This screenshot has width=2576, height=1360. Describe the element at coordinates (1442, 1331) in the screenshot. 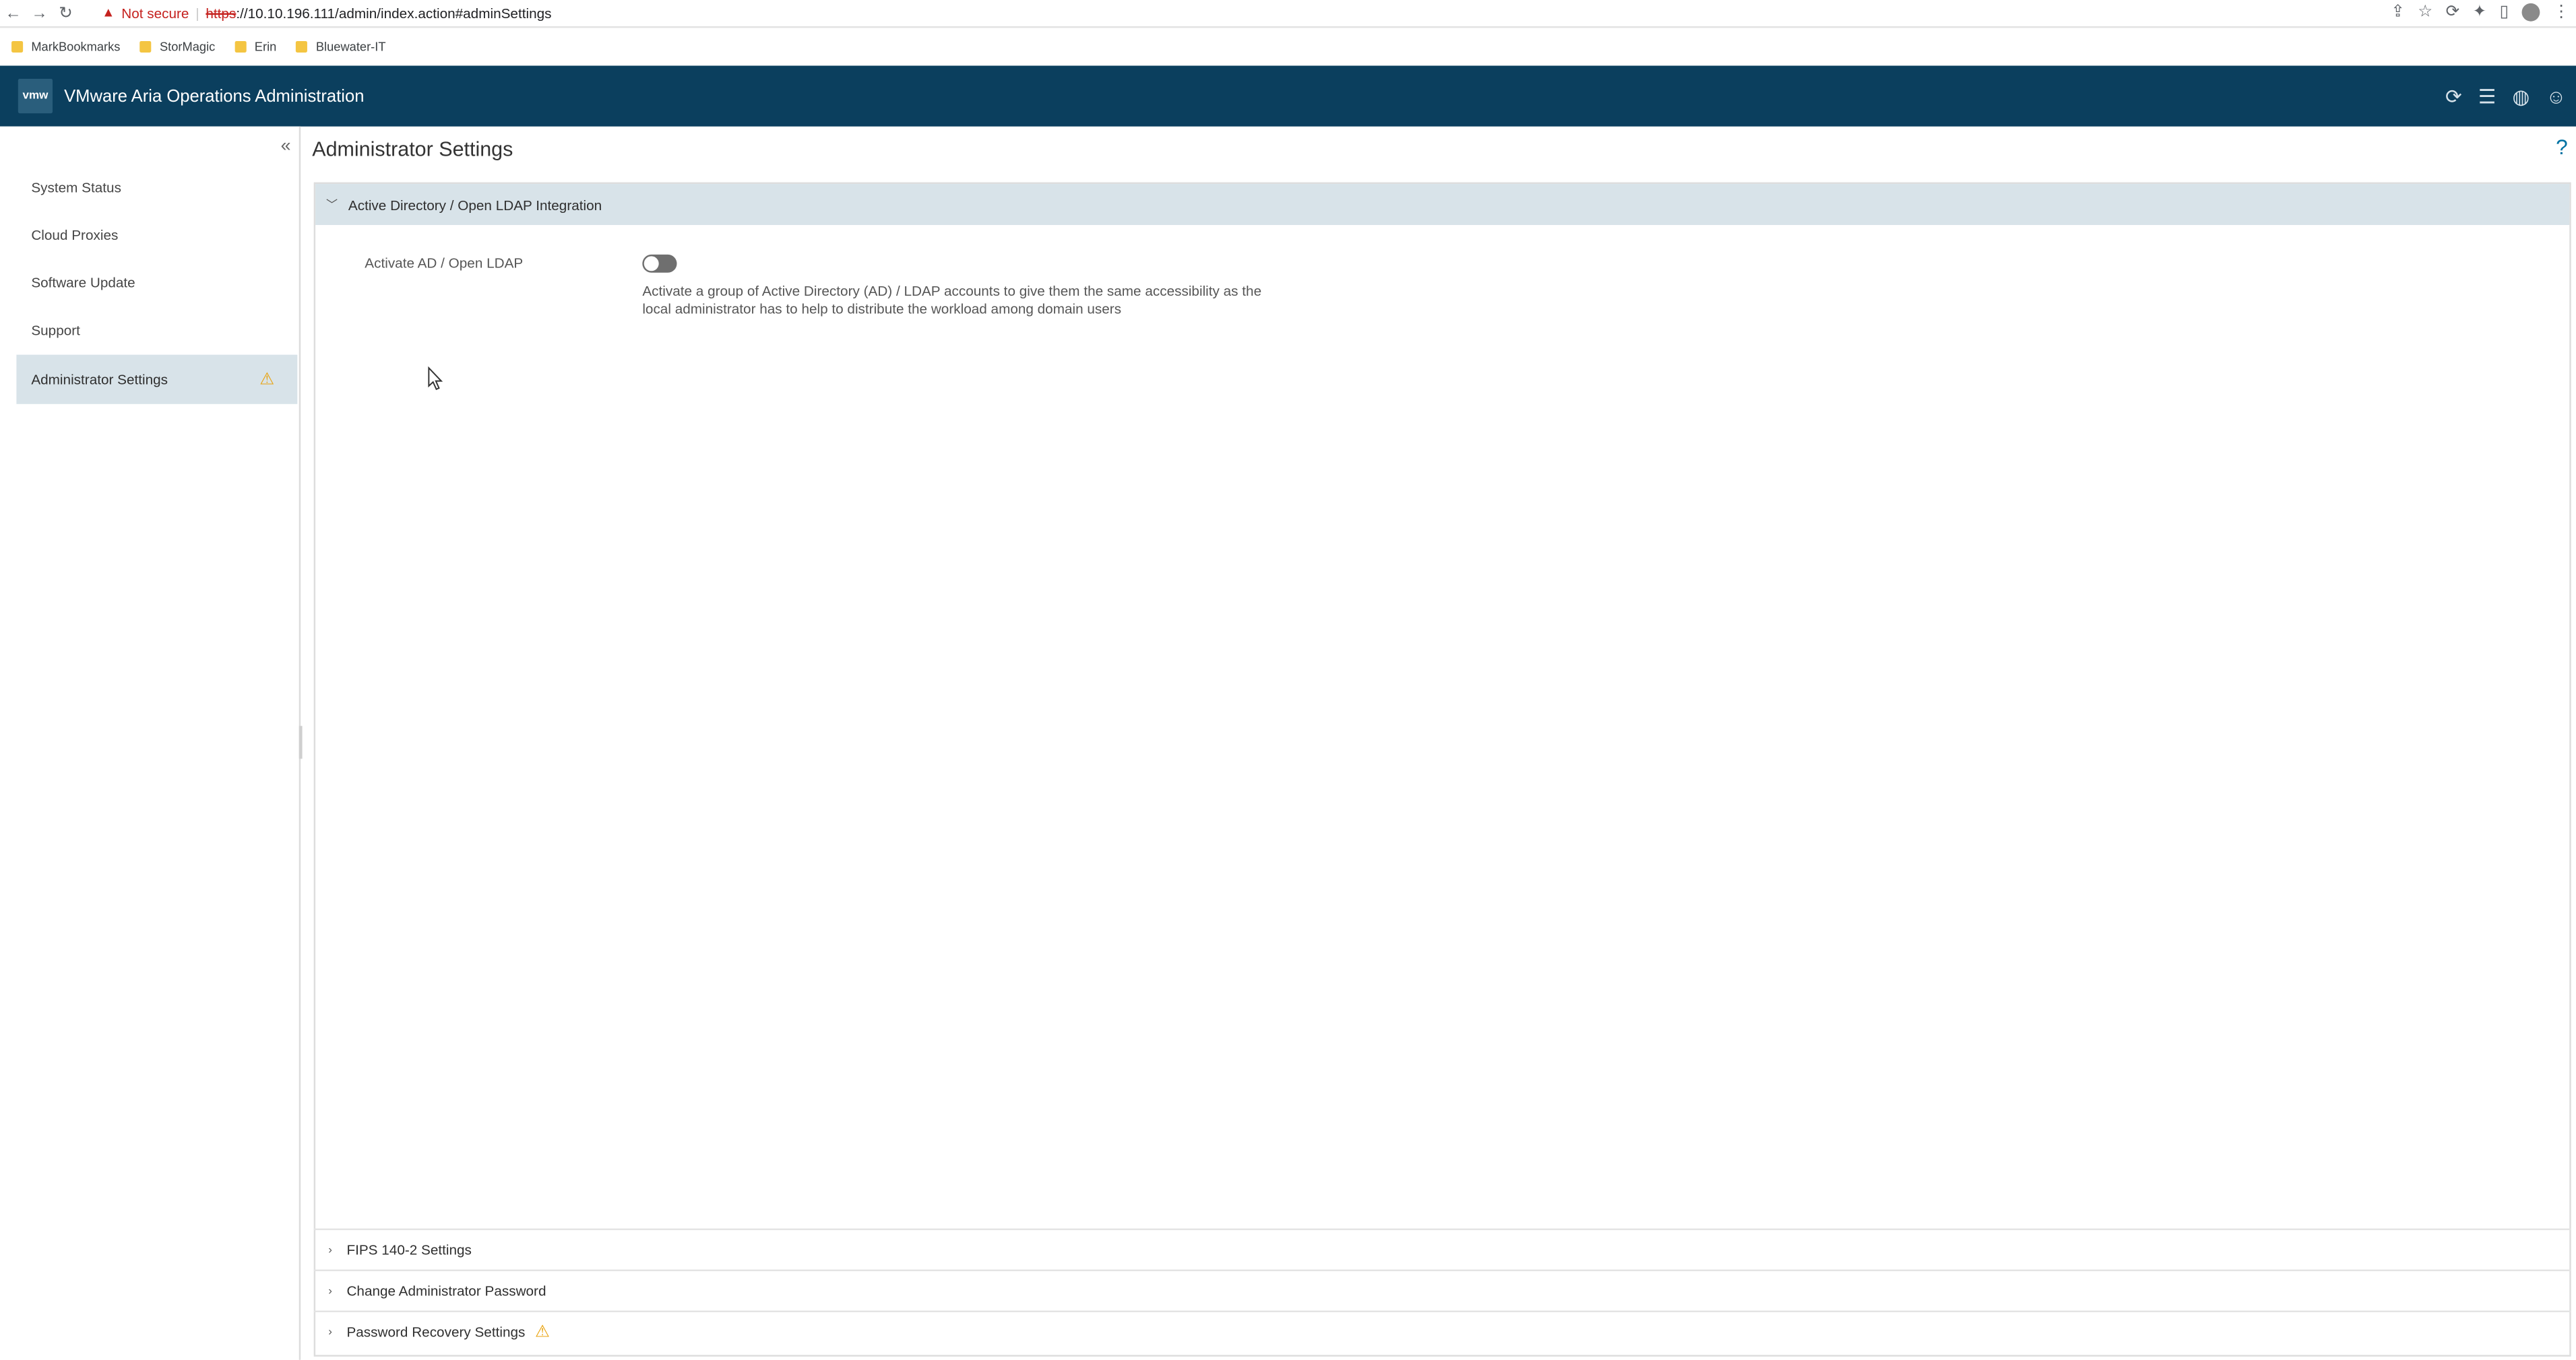

I see `password-recovery-section-header: › Password Recovery Settings ⚠` at that location.